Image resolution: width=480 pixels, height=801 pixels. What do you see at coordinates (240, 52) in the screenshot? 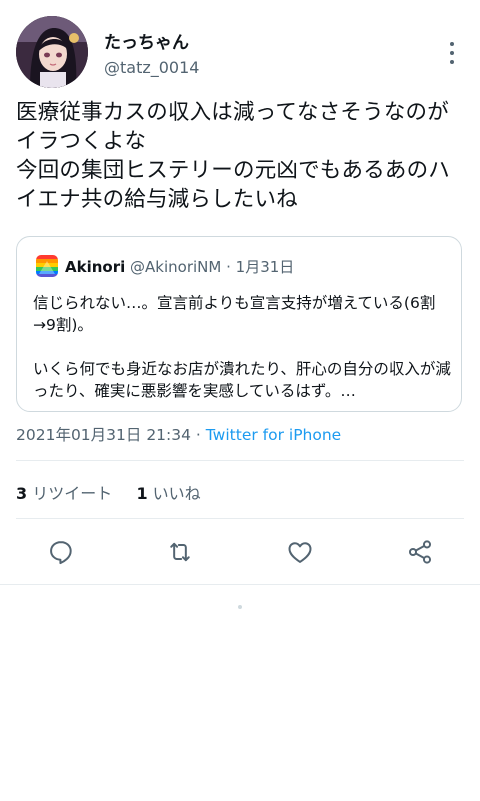
I see `tweet-header: たっちゃん @tatz_0014` at bounding box center [240, 52].